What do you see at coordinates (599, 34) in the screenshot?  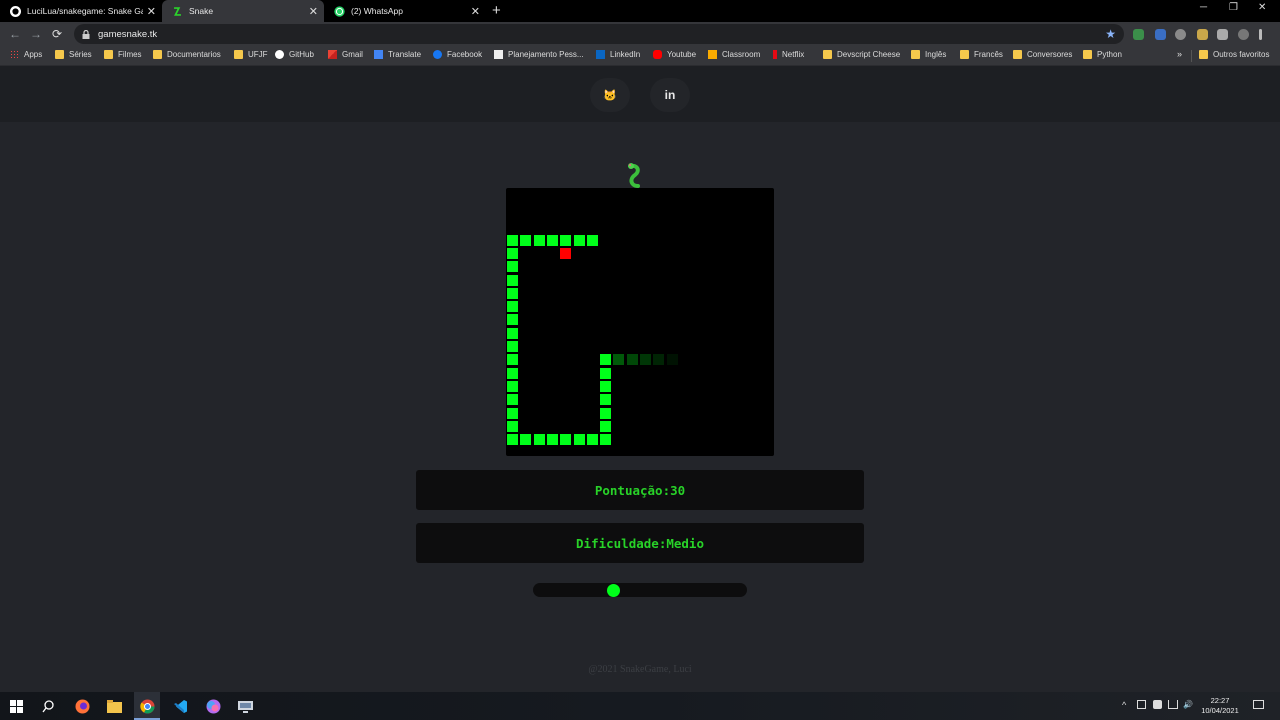 I see `address-bar: gamesnake.tk ★` at bounding box center [599, 34].